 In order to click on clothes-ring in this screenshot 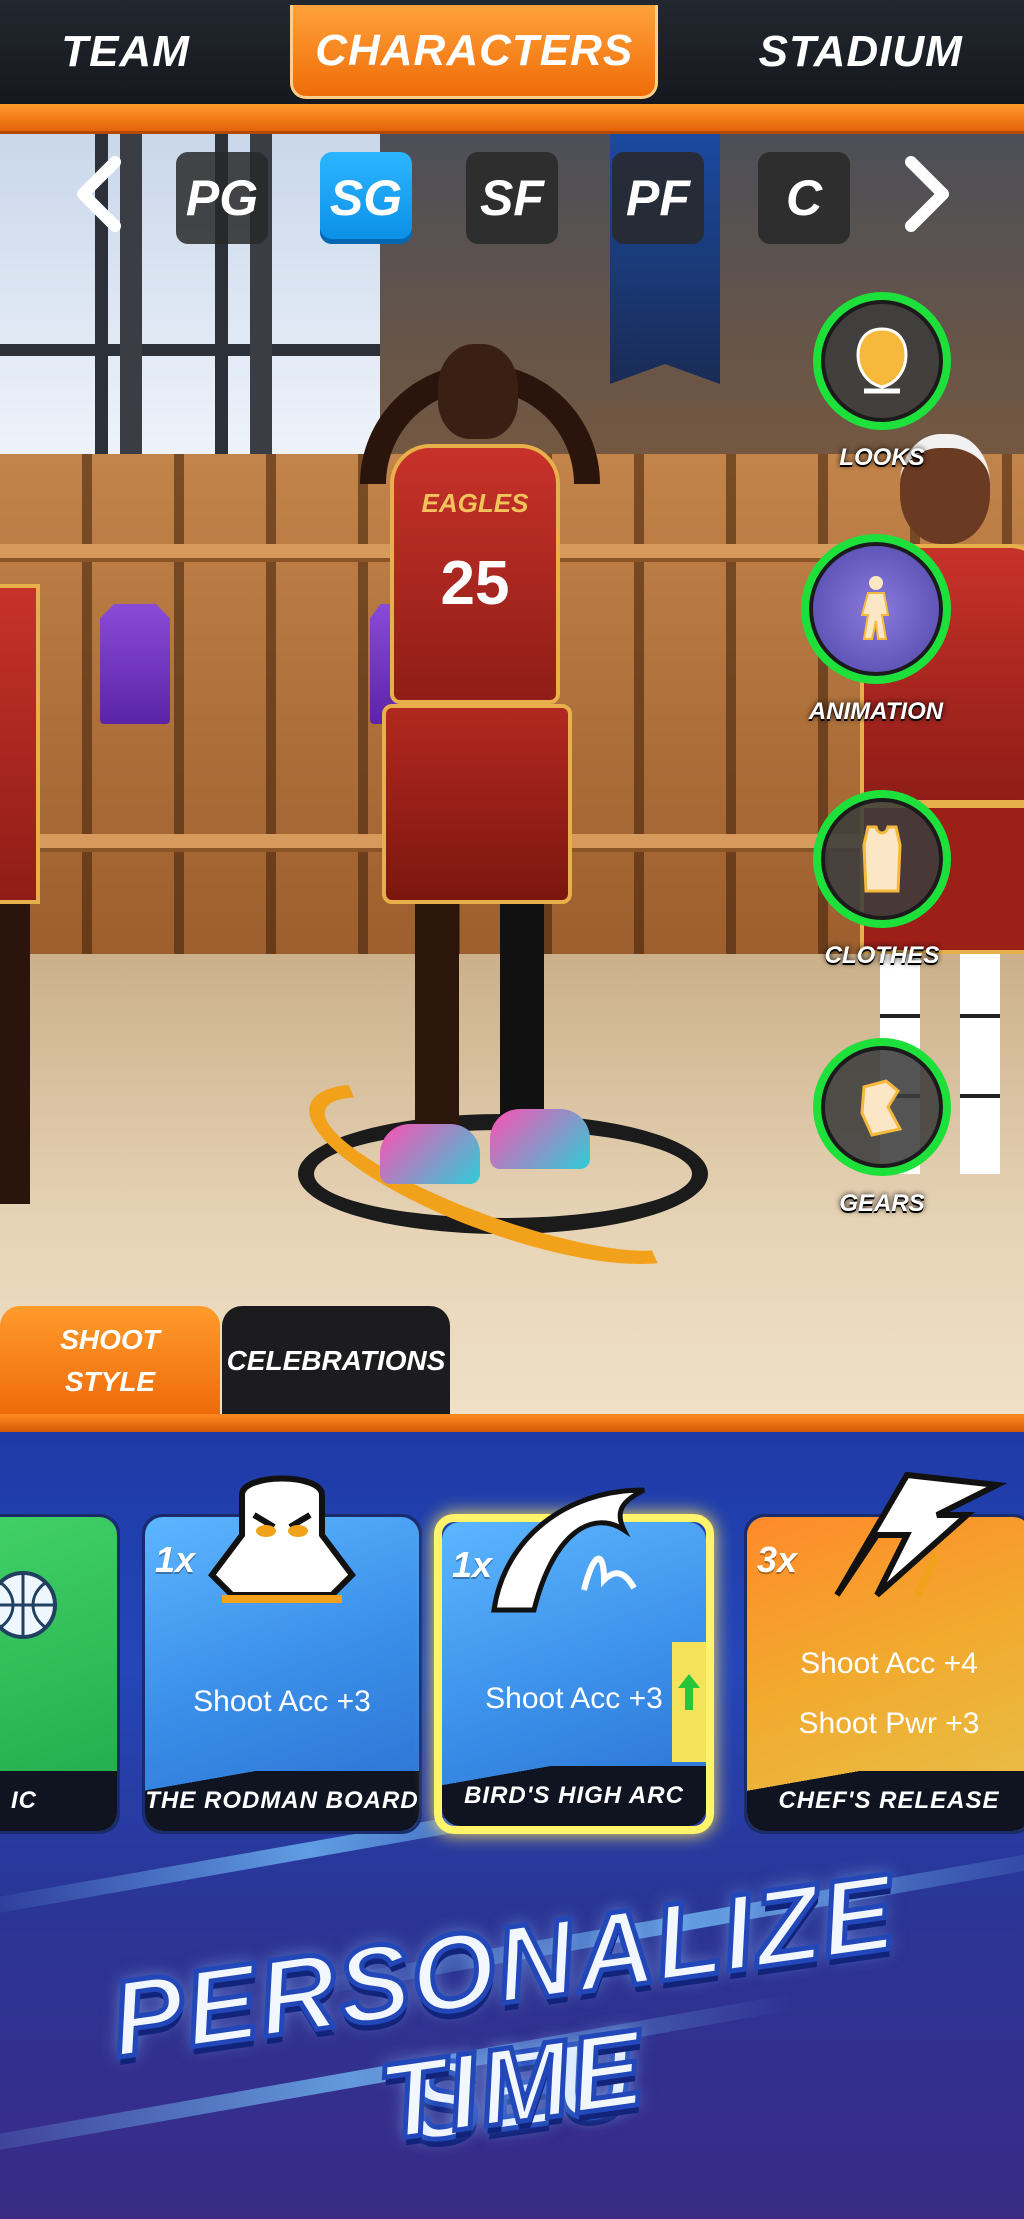, I will do `click(882, 859)`.